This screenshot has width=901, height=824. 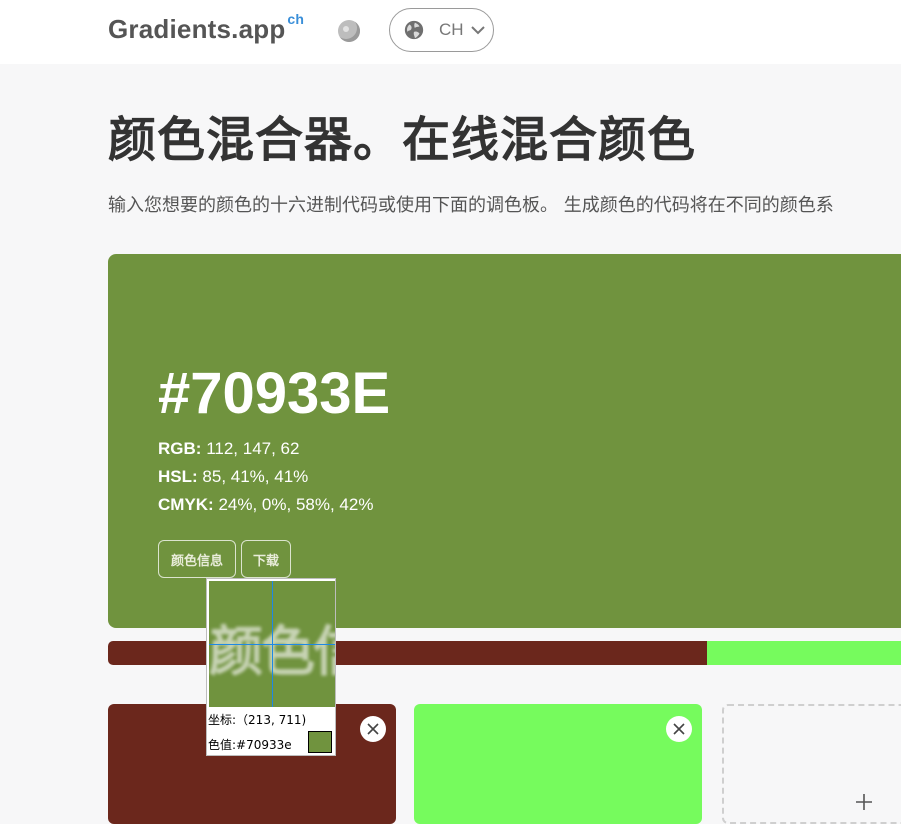 I want to click on color-picker-magnifier: 颜色信 坐标:（213, 711) 色值:#70933e, so click(x=271, y=667).